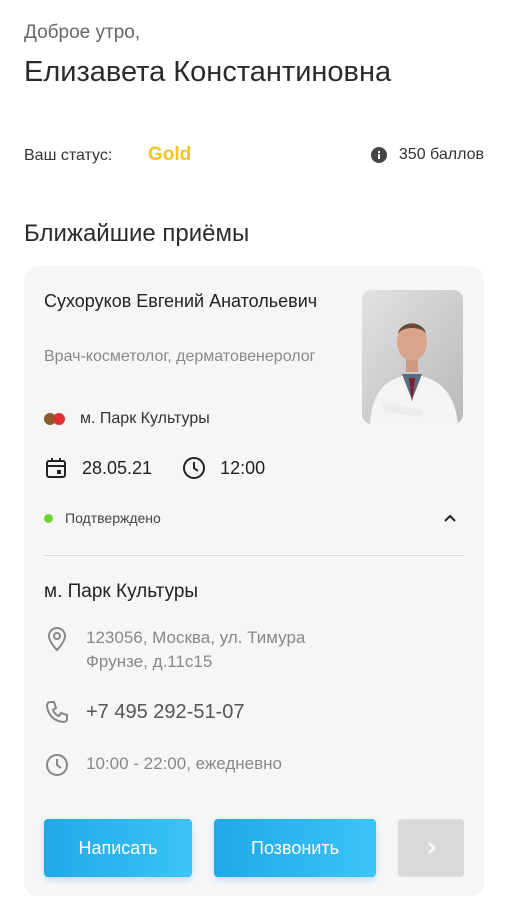 This screenshot has height=900, width=506. I want to click on clinic-phone-row: +7 495 292-51-07, so click(144, 712).